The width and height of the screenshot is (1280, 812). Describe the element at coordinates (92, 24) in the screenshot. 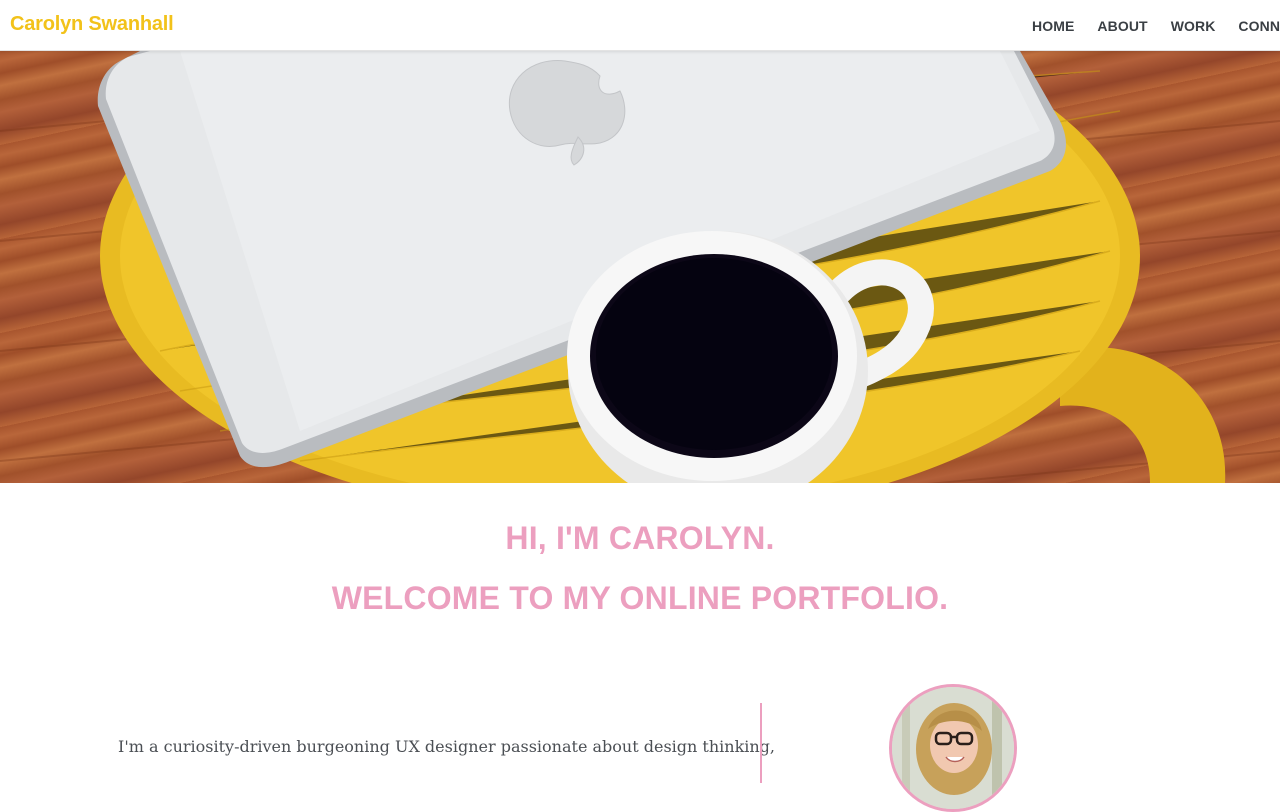

I see `brand-logo-link: Carolyn Swanhall` at that location.